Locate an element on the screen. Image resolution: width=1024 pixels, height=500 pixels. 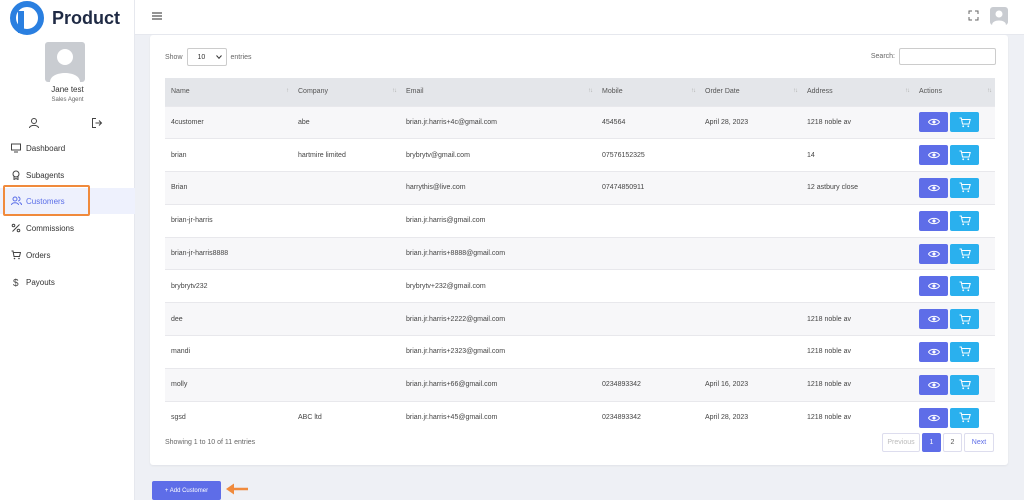
pagination-page-2: 2 is located at coordinates (952, 442).